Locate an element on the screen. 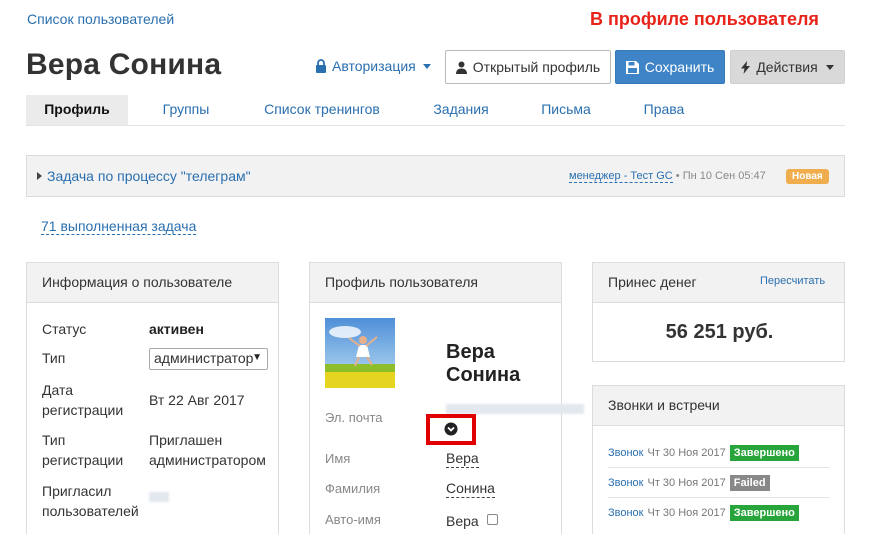 This screenshot has height=534, width=881. type-label: Тип is located at coordinates (54, 358).